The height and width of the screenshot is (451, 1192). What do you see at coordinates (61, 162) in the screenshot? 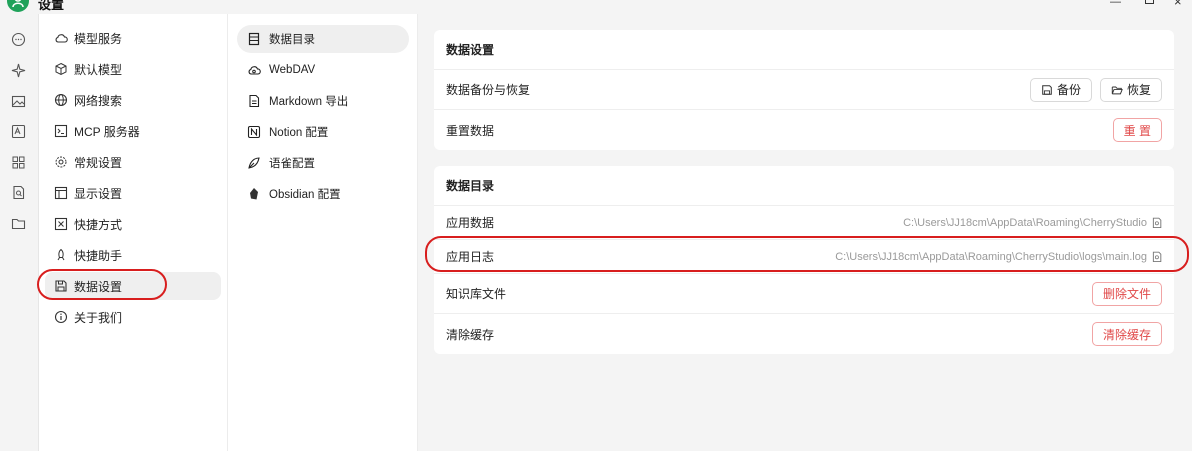
I see `gear-icon` at bounding box center [61, 162].